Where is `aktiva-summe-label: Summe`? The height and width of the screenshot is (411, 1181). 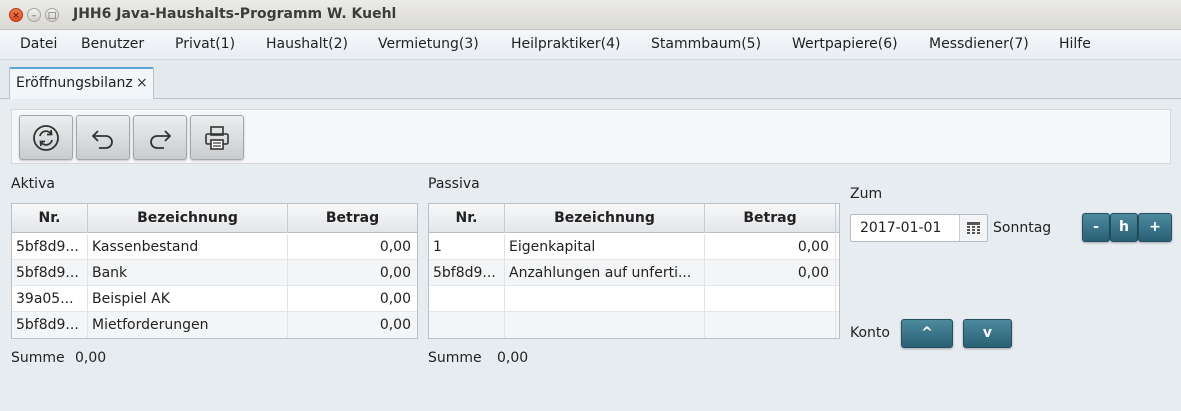
aktiva-summe-label: Summe is located at coordinates (38, 358).